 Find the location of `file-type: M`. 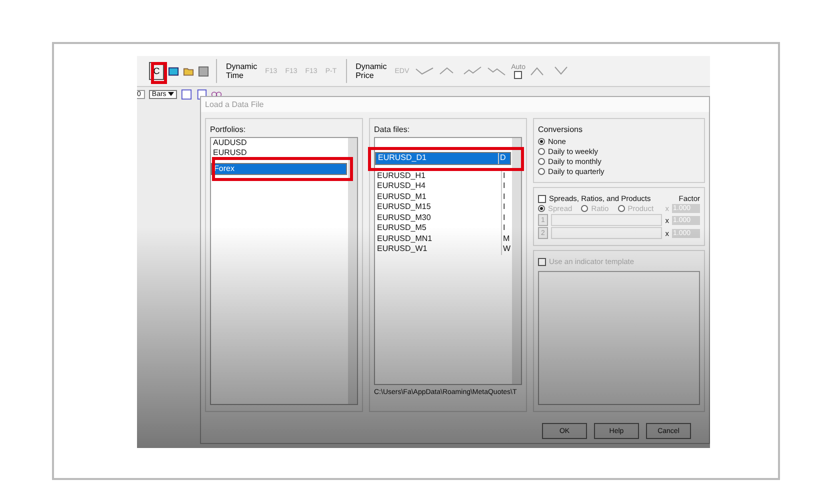

file-type: M is located at coordinates (506, 239).